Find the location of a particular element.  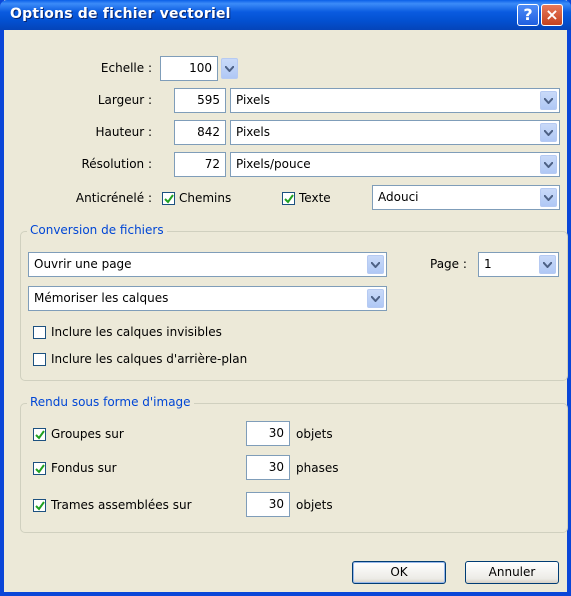

blends-label: Fondus sur is located at coordinates (84, 468).